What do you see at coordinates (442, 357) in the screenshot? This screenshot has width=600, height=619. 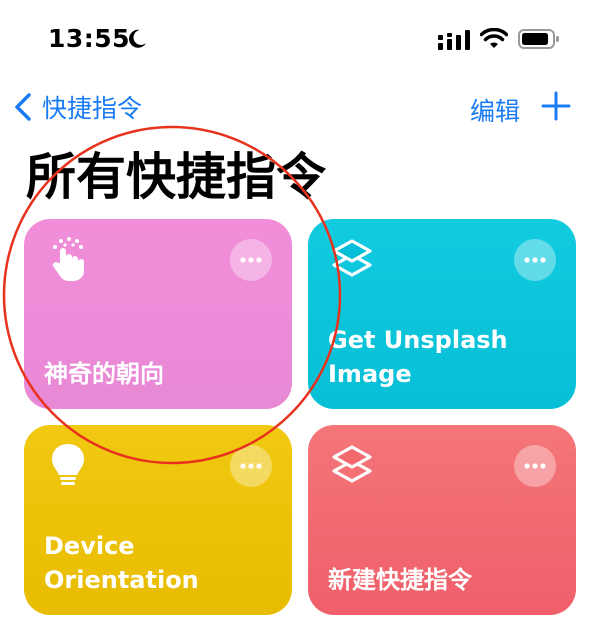 I see `shortcut-title: Get Unsplash Image` at bounding box center [442, 357].